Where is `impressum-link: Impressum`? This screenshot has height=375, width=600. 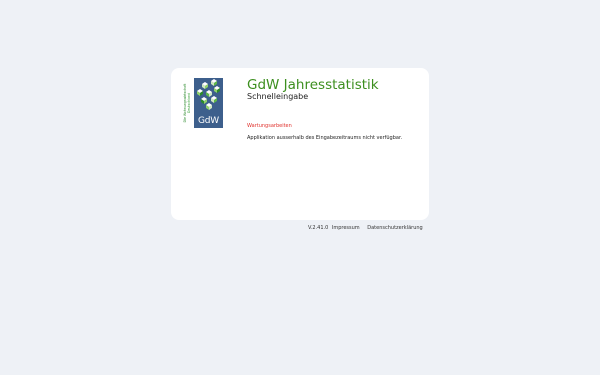
impressum-link: Impressum is located at coordinates (346, 228).